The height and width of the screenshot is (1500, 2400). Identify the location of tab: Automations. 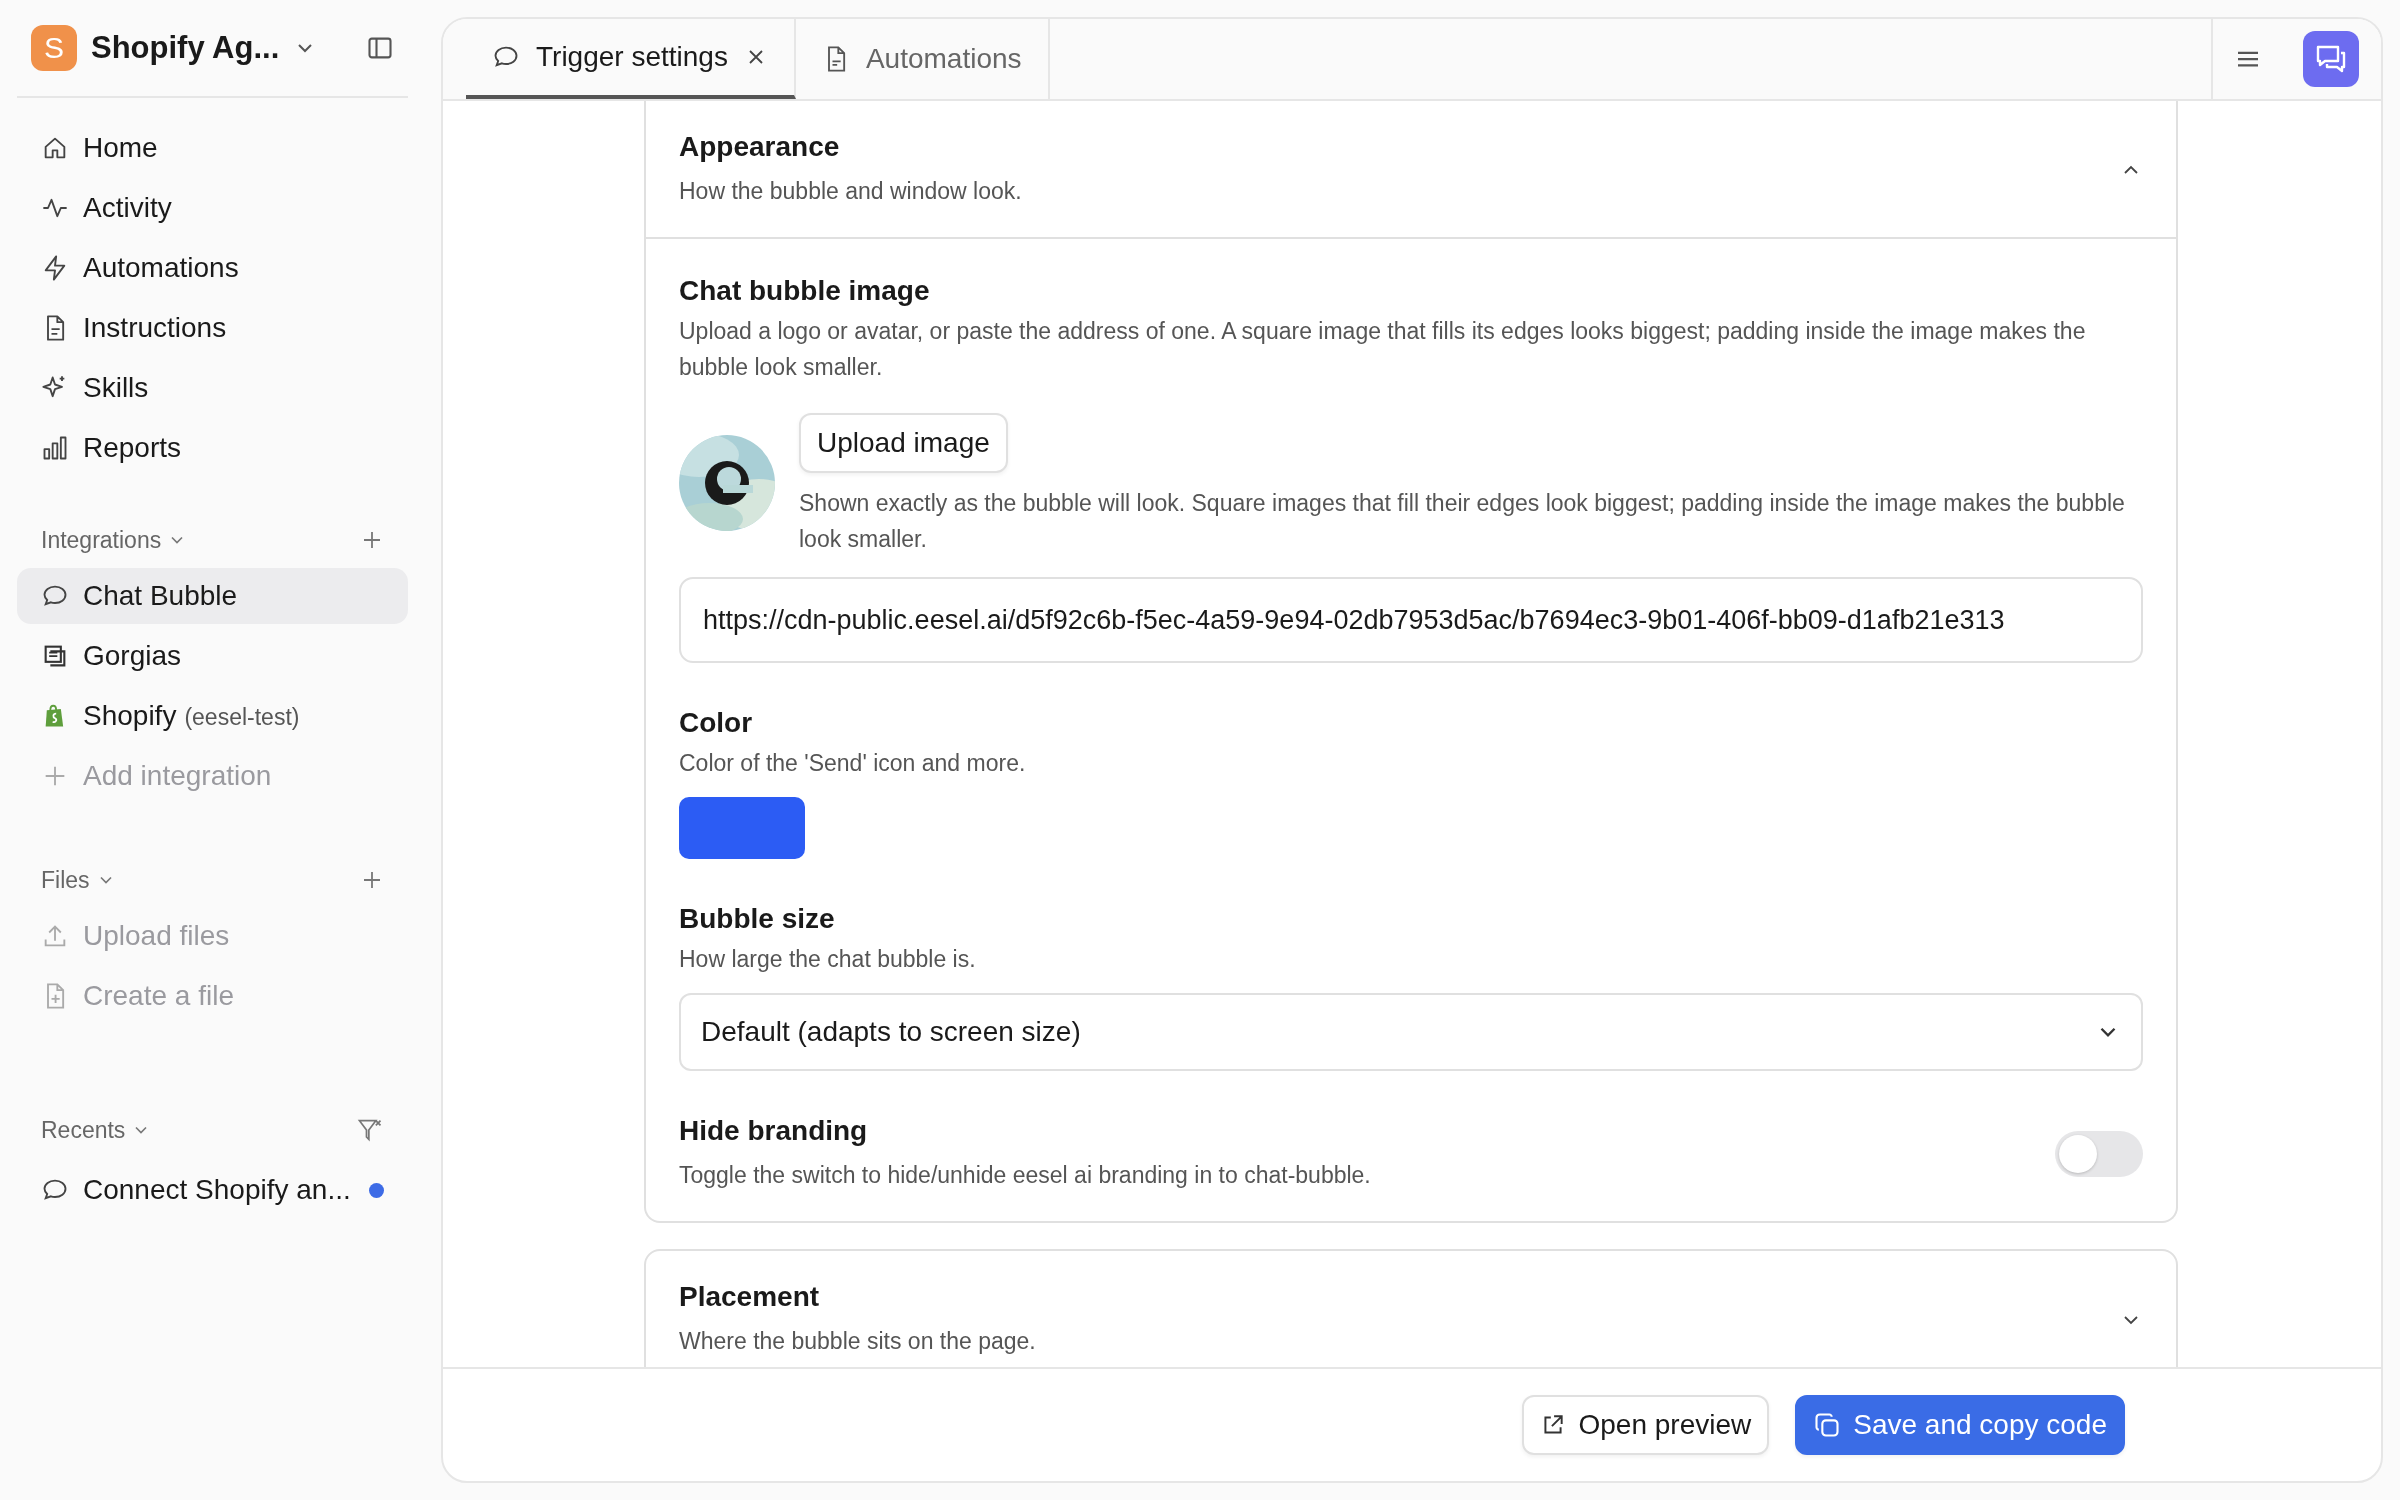
(922, 59).